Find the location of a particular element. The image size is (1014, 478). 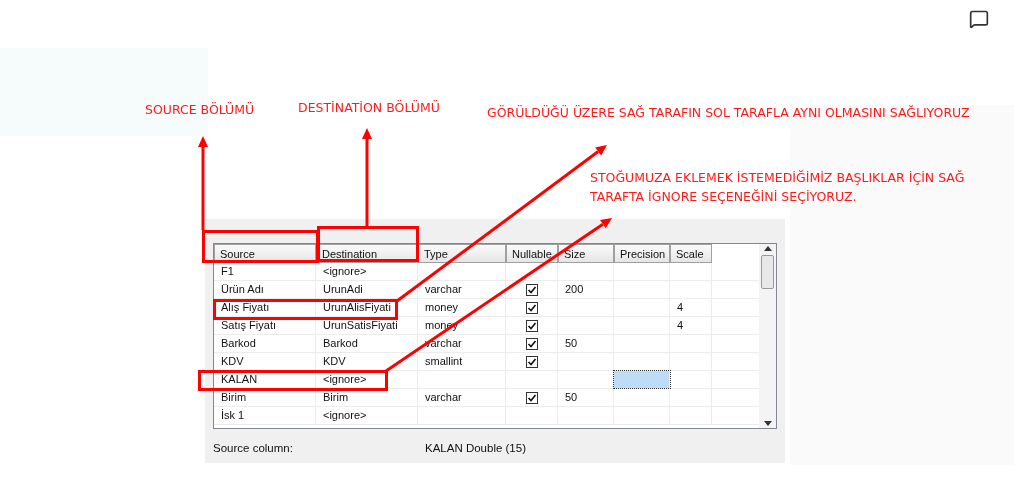

up-arrow-icon is located at coordinates (767, 248).